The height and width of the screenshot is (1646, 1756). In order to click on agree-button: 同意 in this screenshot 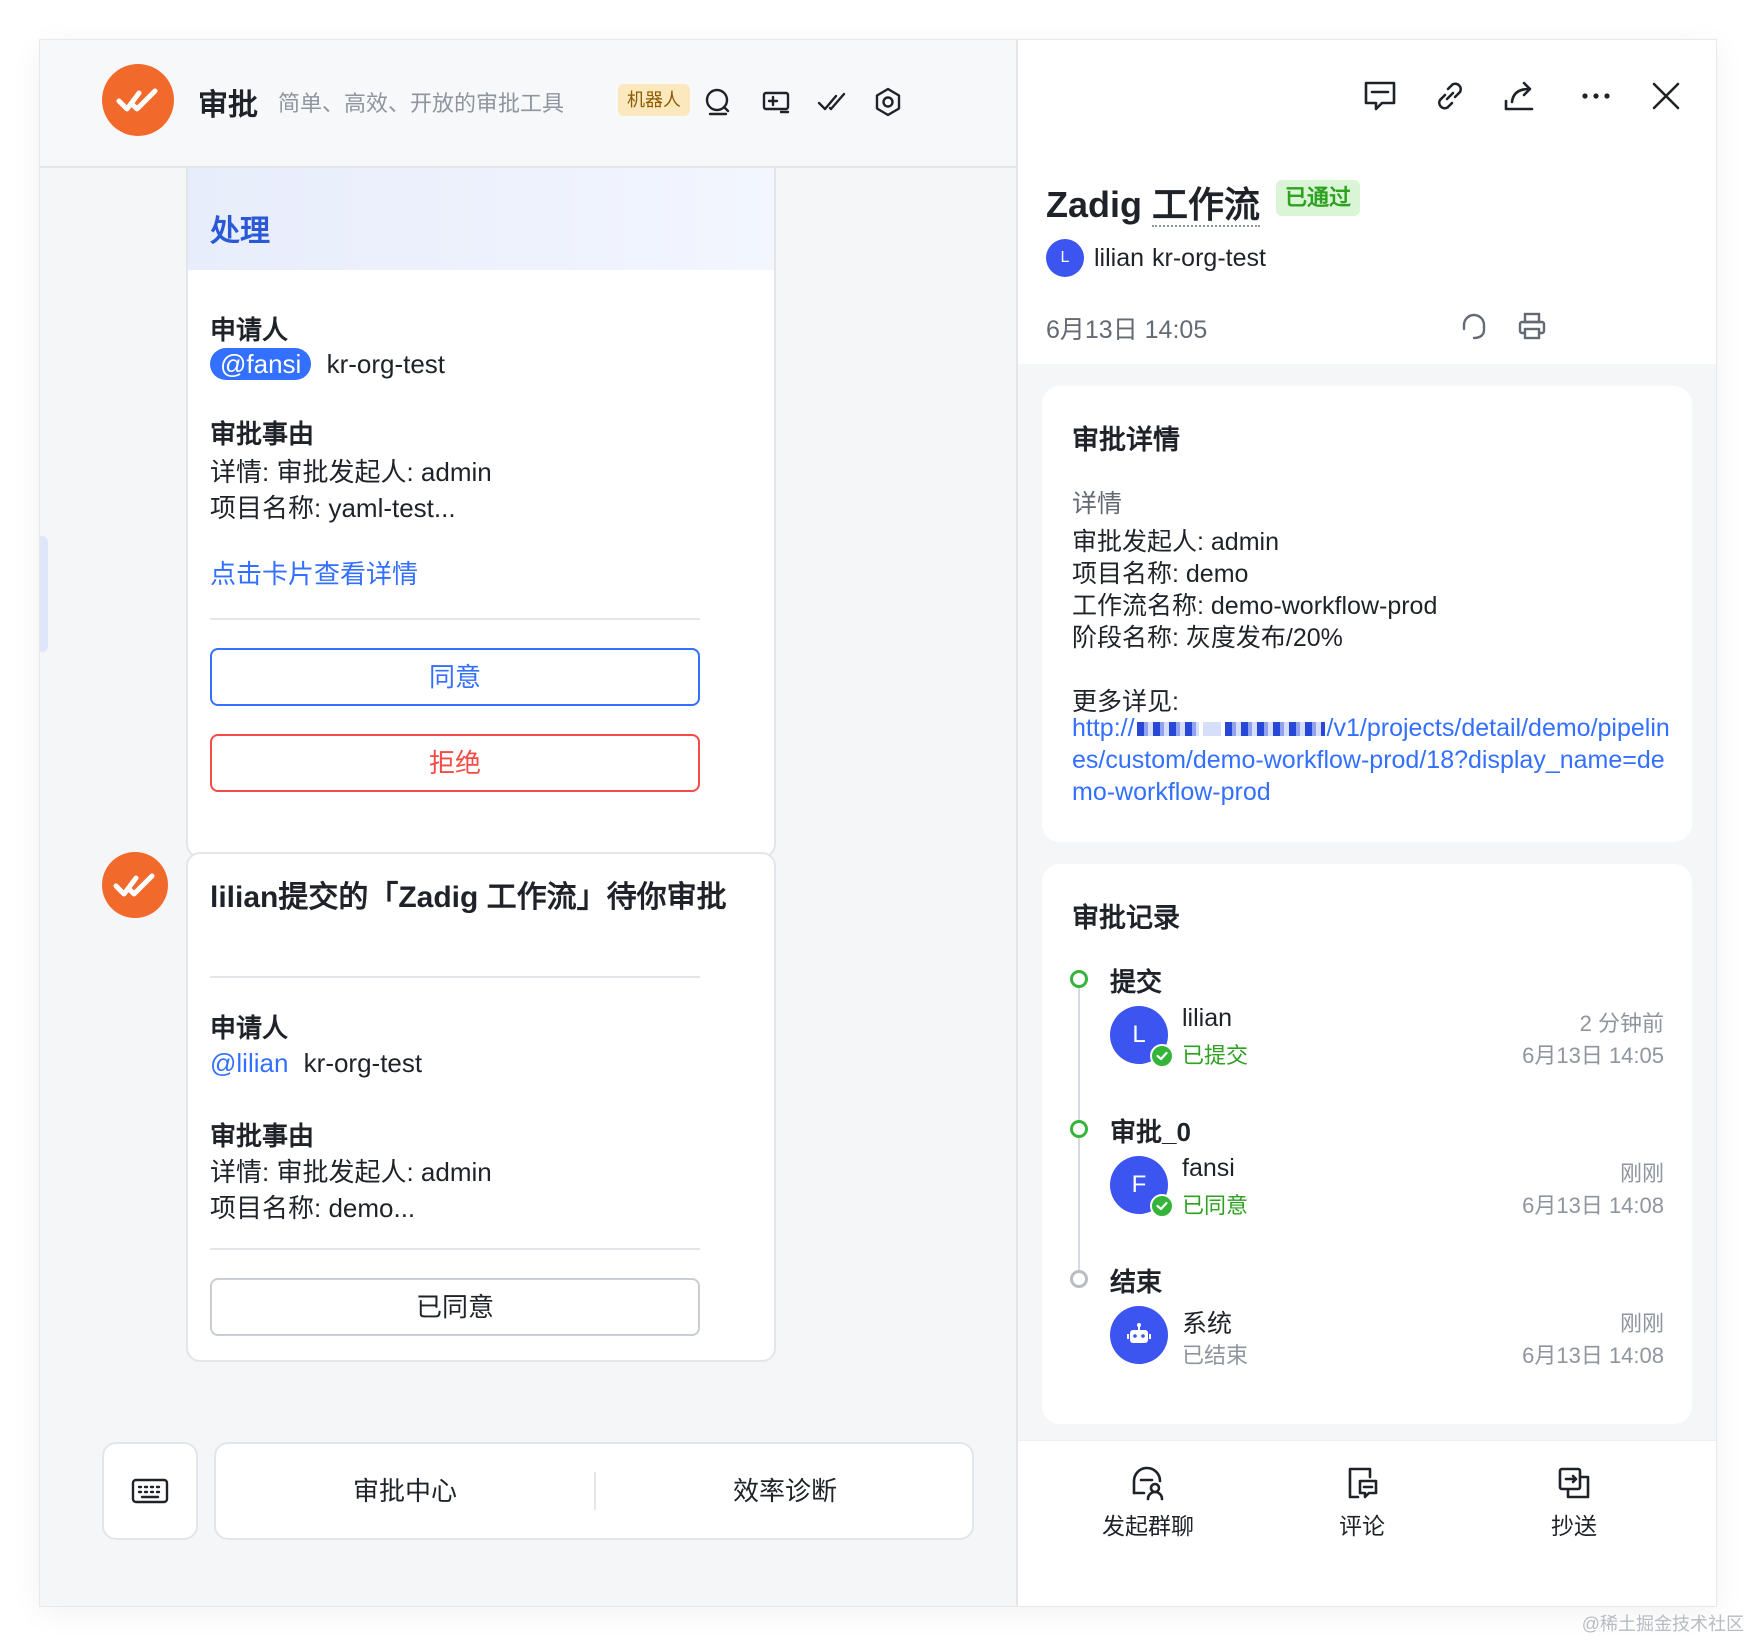, I will do `click(455, 677)`.